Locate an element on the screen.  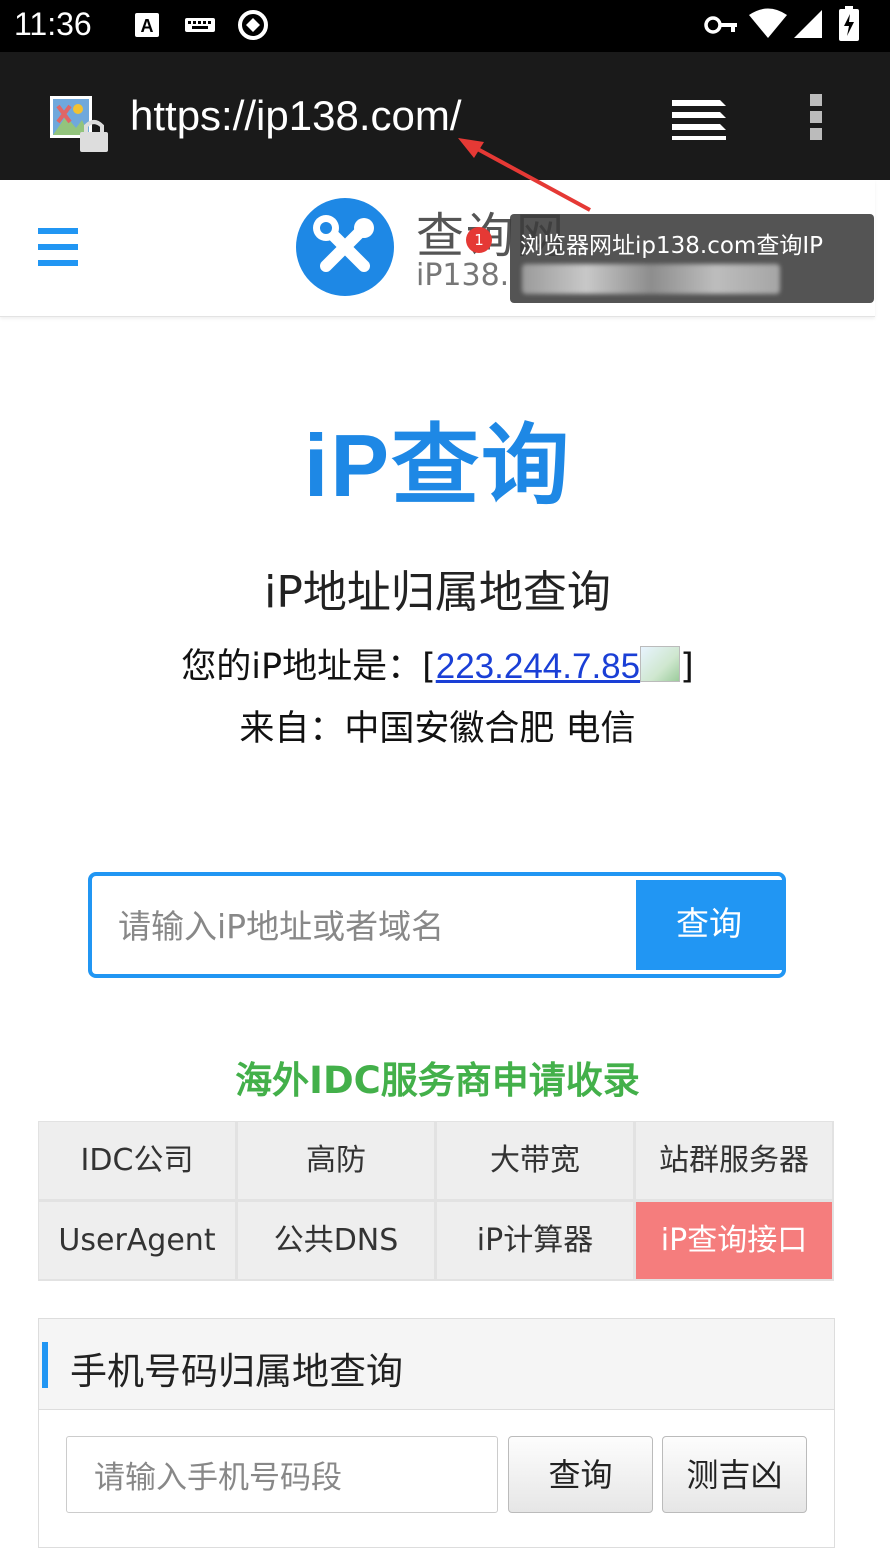
ip-suffix: ] is located at coordinates (687, 667).